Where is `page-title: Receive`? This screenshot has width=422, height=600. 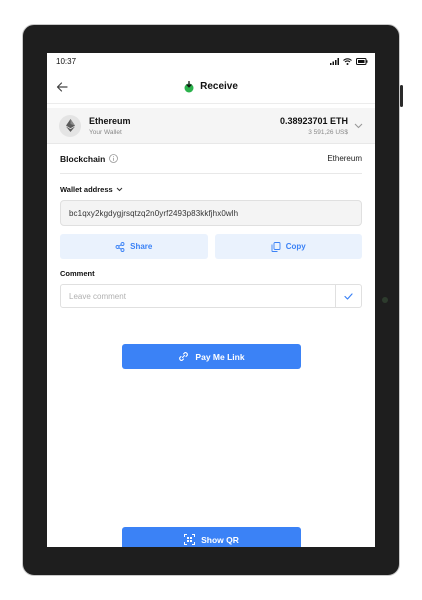 page-title: Receive is located at coordinates (219, 86).